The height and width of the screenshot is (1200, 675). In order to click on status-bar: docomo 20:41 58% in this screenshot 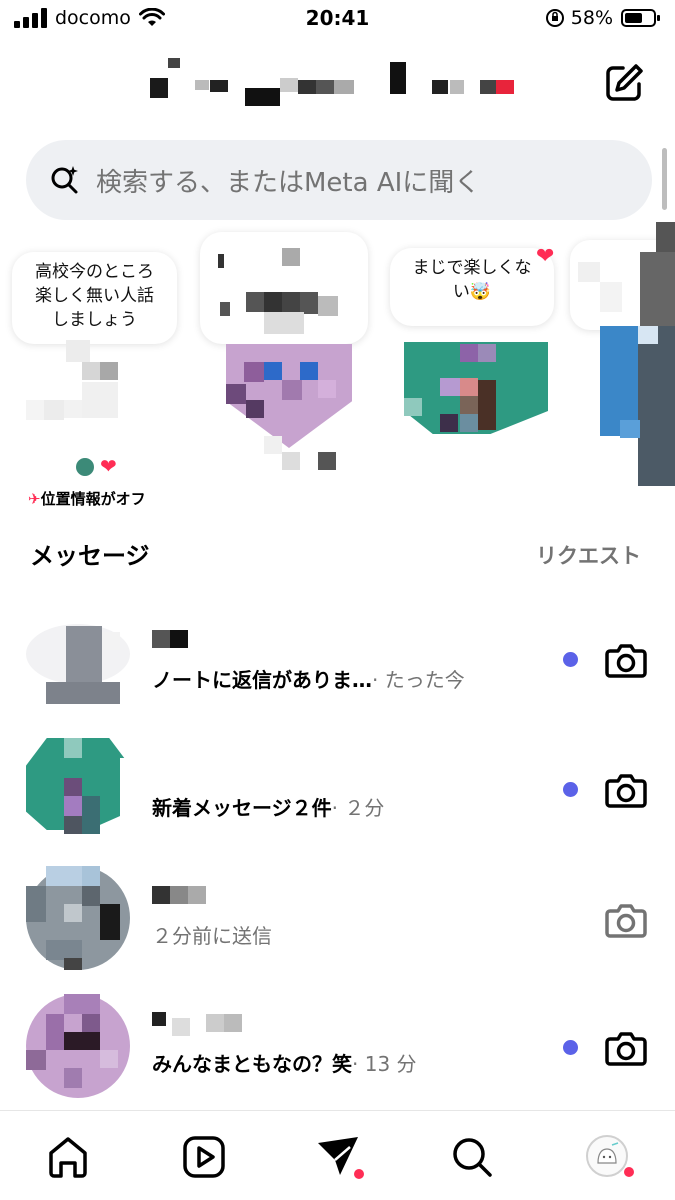, I will do `click(337, 19)`.